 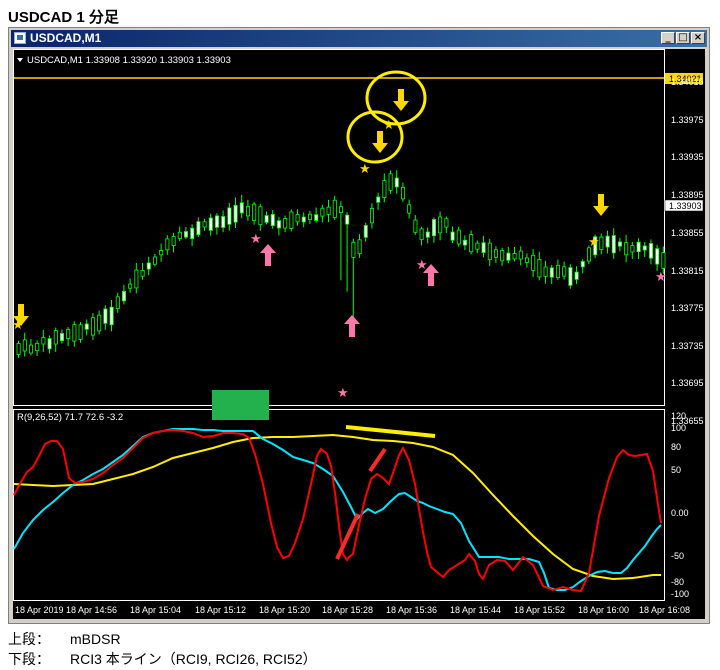 I want to click on buy-signal-star-icon: ★, so click(x=594, y=241).